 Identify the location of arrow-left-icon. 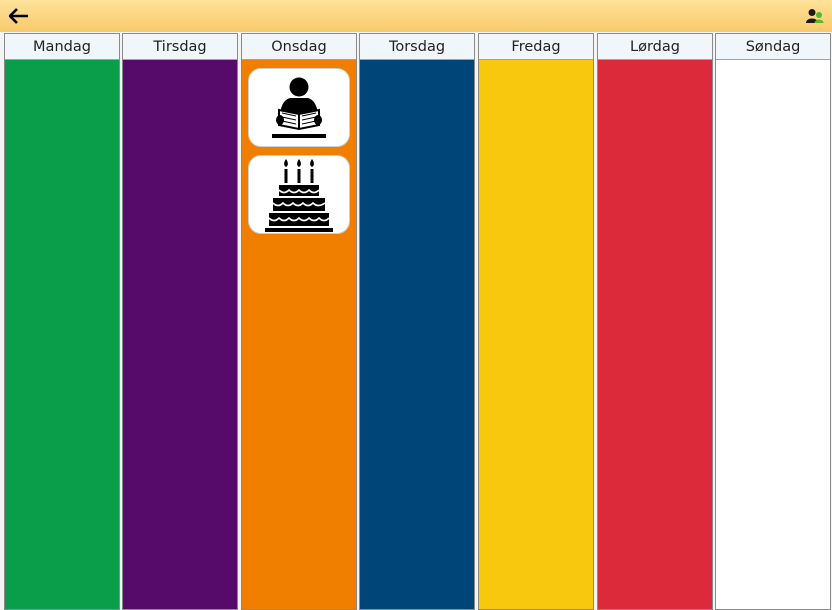
(18, 16).